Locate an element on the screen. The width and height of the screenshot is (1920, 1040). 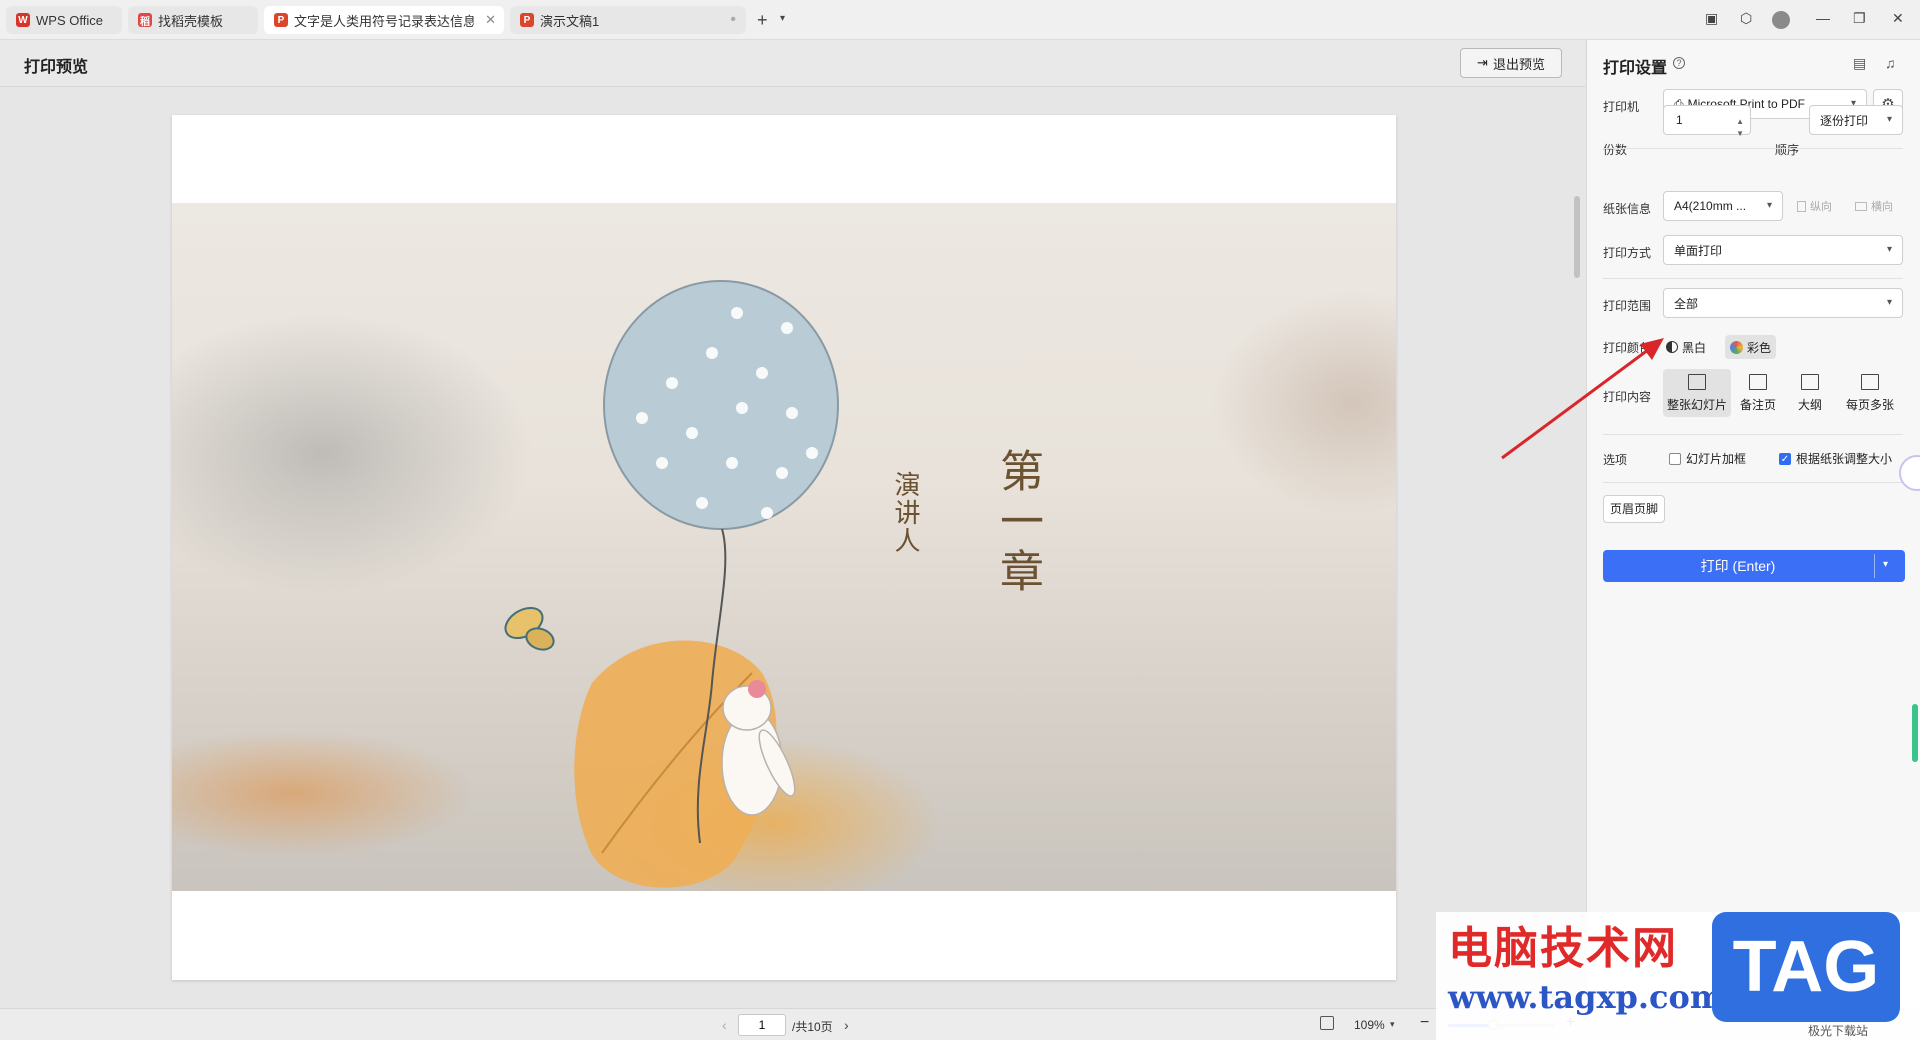
watermark-text: 电脑技术网 is located at coordinates (1563, 948).